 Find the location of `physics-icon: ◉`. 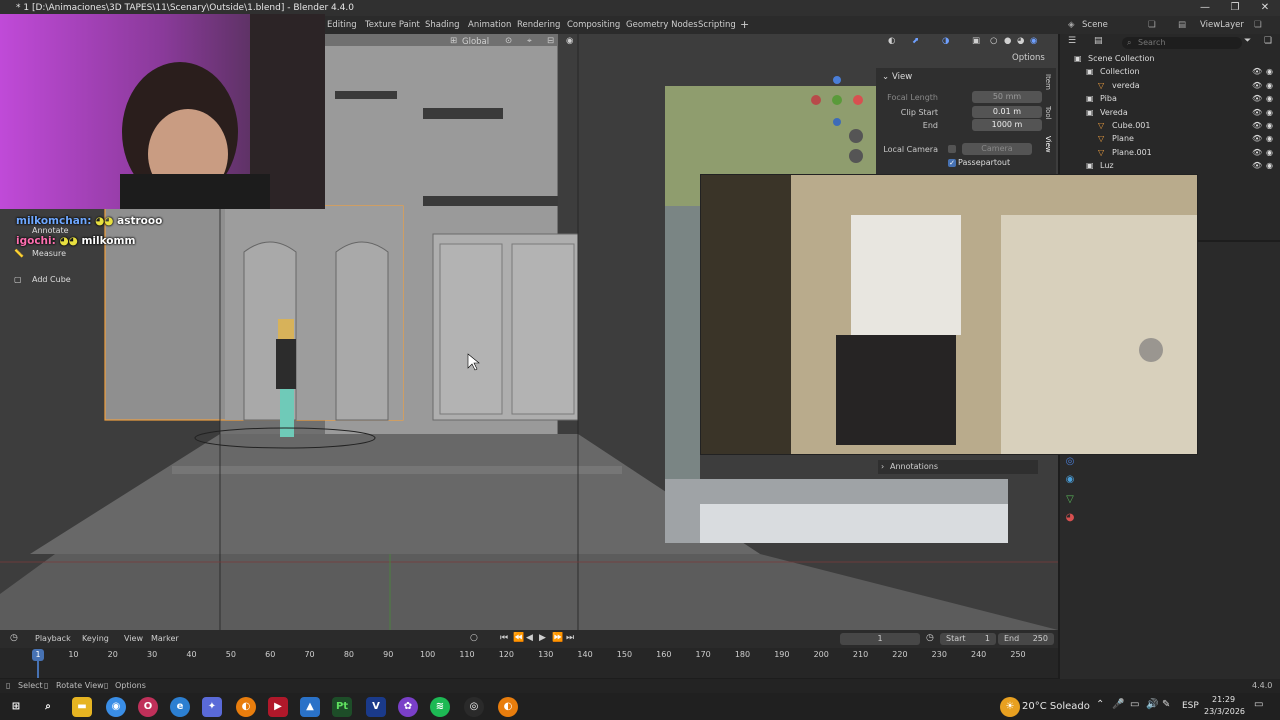

physics-icon: ◉ is located at coordinates (1070, 479).